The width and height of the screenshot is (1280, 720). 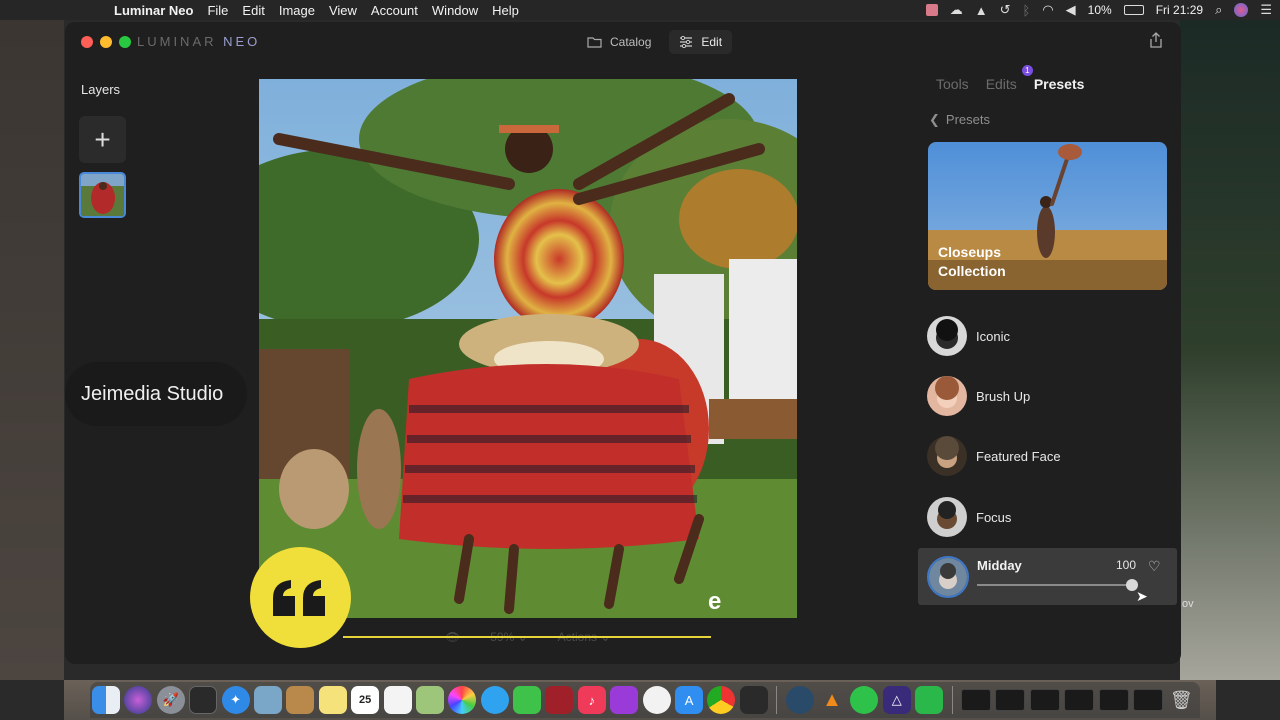 I want to click on presets-back-label: Presets, so click(x=967, y=119).